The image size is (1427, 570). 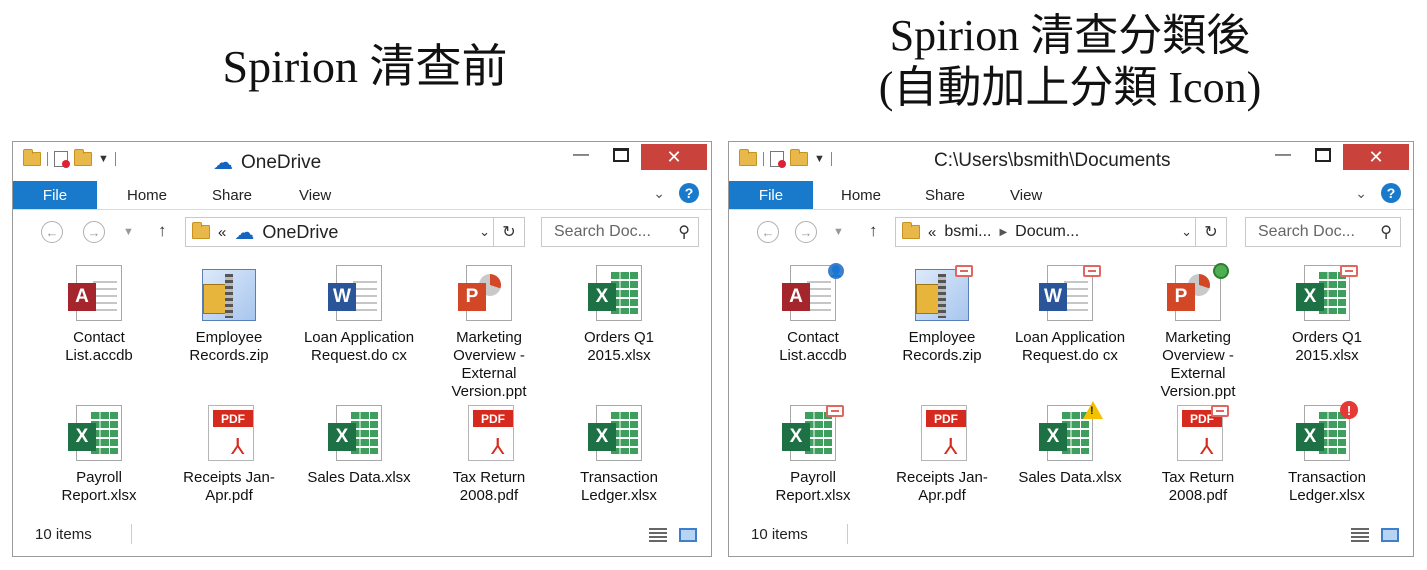 What do you see at coordinates (847, 534) in the screenshot?
I see `status-divider` at bounding box center [847, 534].